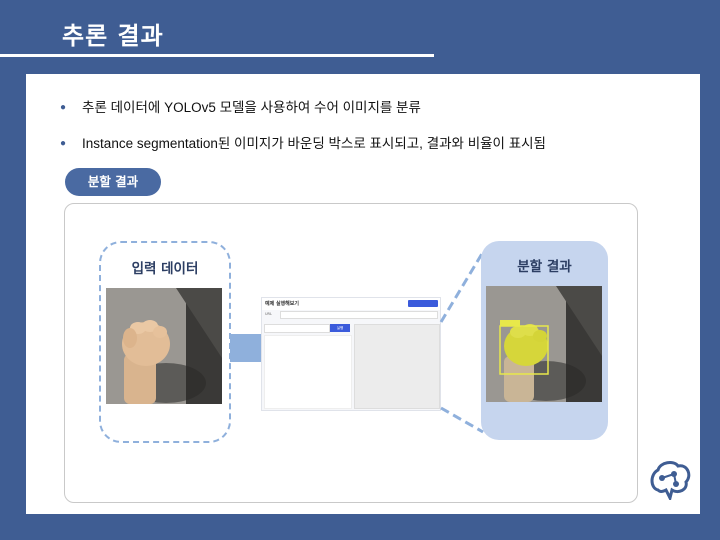  I want to click on input-image, so click(164, 346).